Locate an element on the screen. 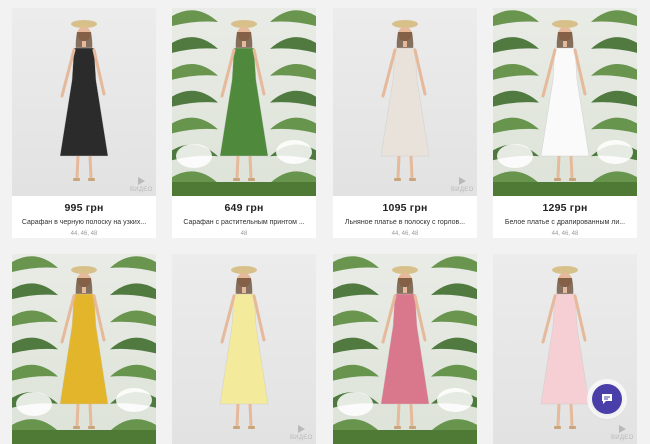  product-price: 995 грн is located at coordinates (84, 208).